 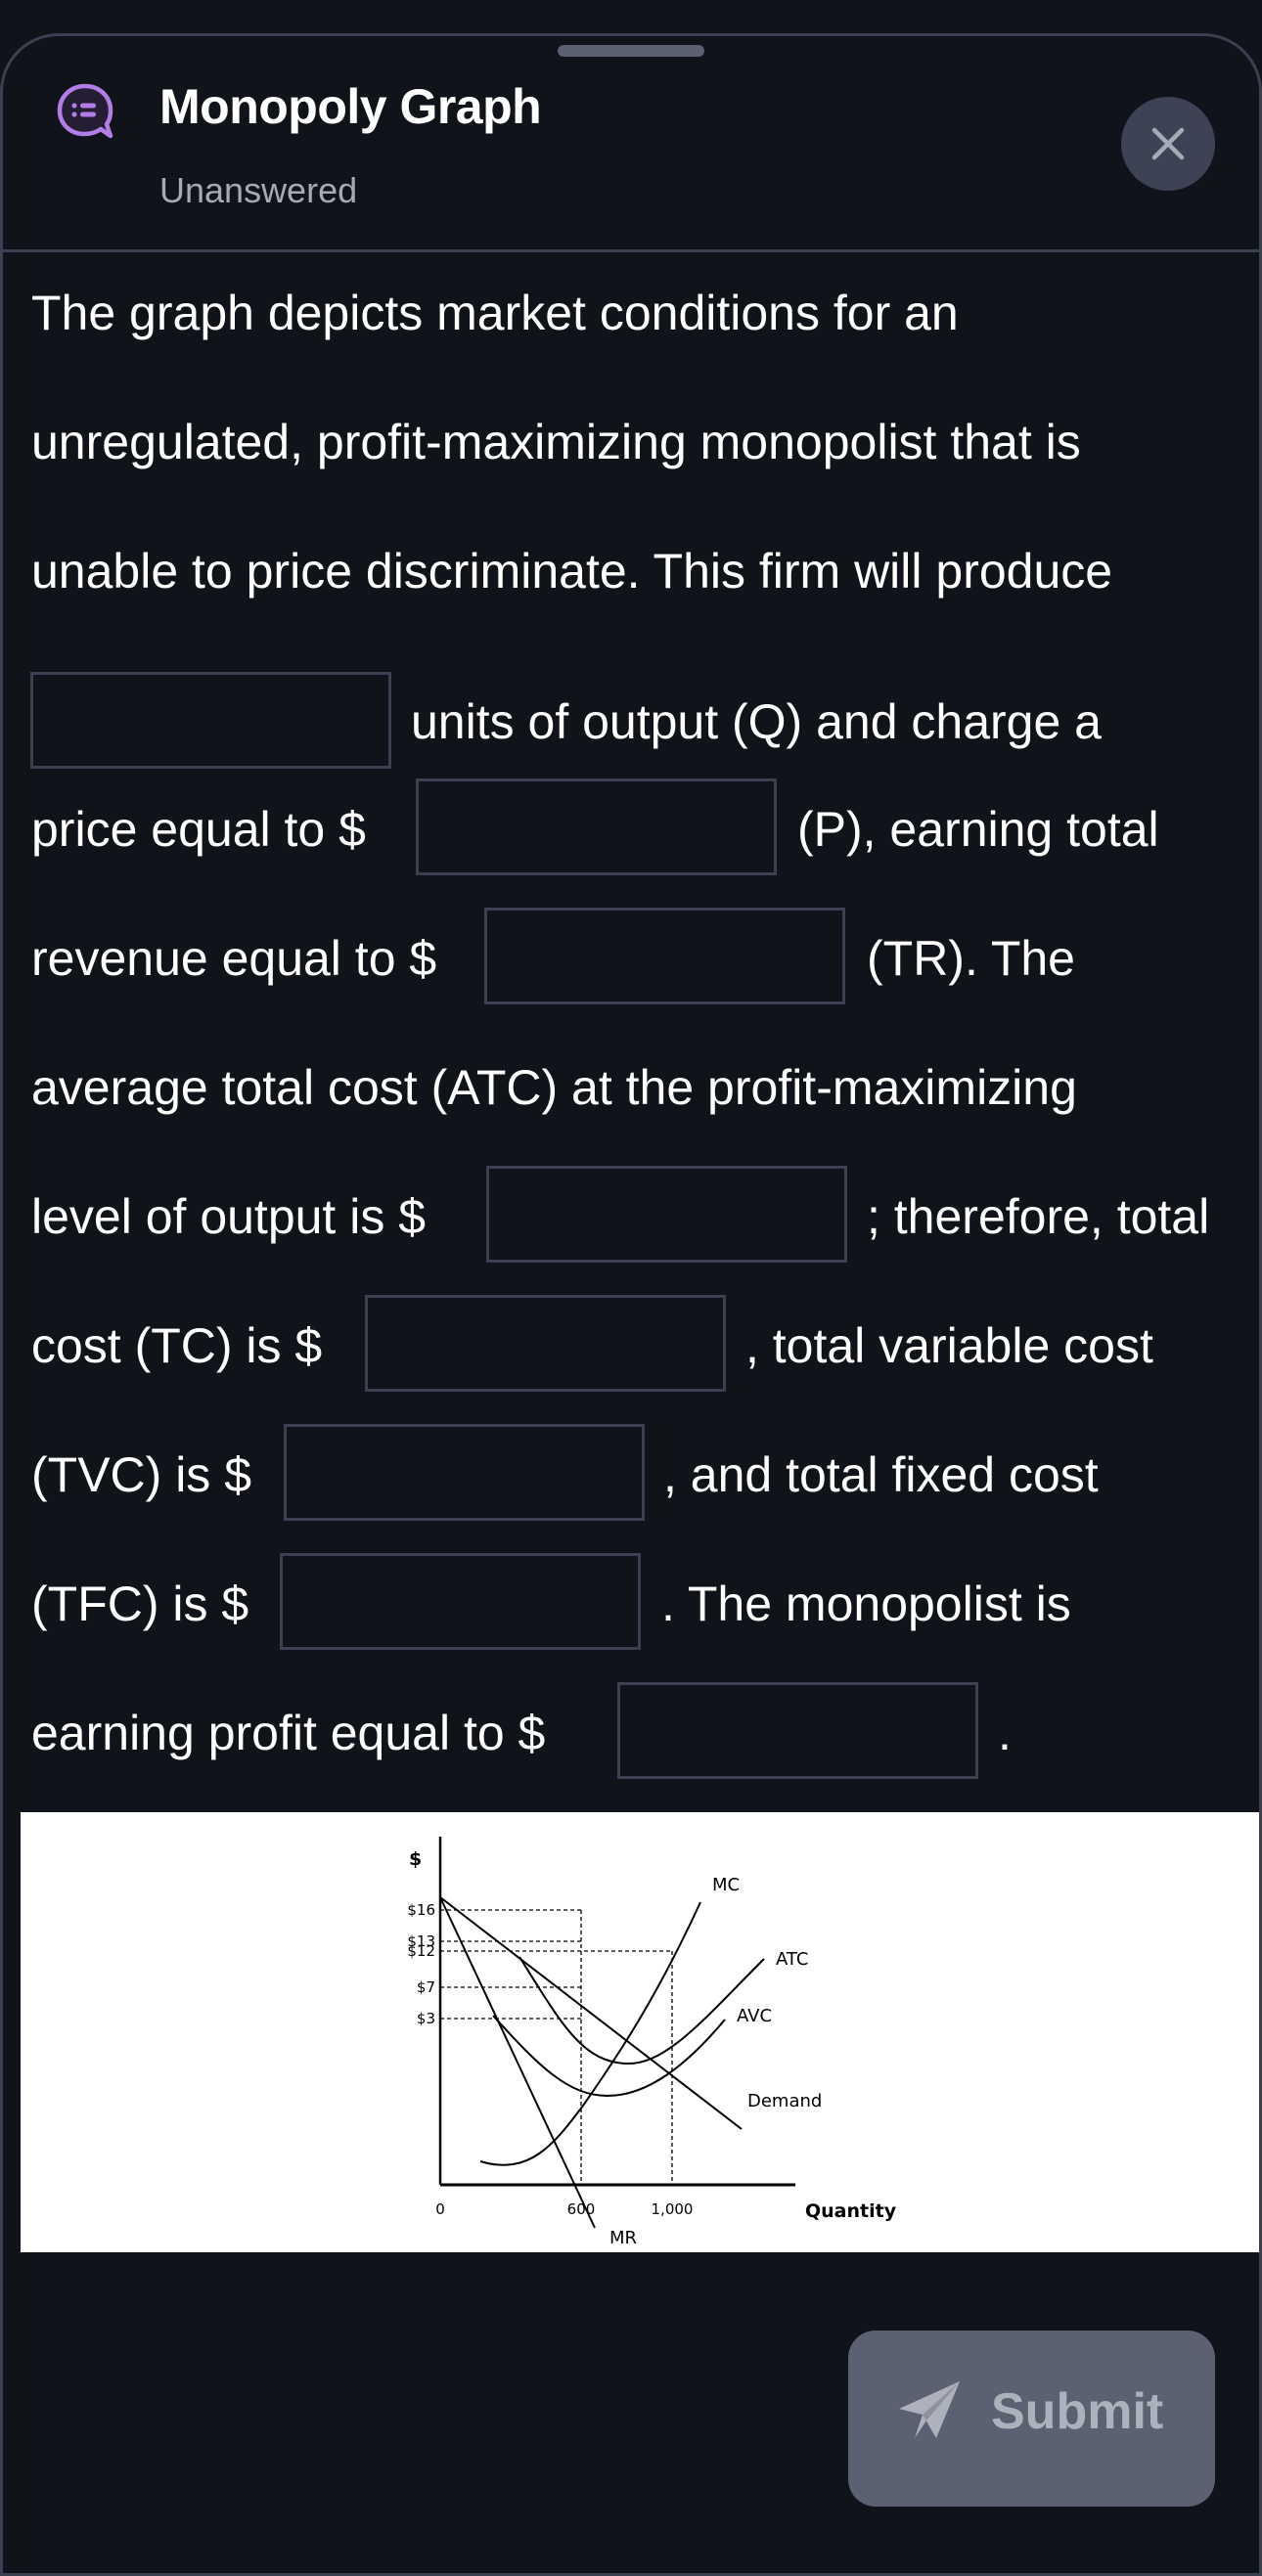 What do you see at coordinates (234, 958) in the screenshot?
I see `question-text-line: revenue equal to $` at bounding box center [234, 958].